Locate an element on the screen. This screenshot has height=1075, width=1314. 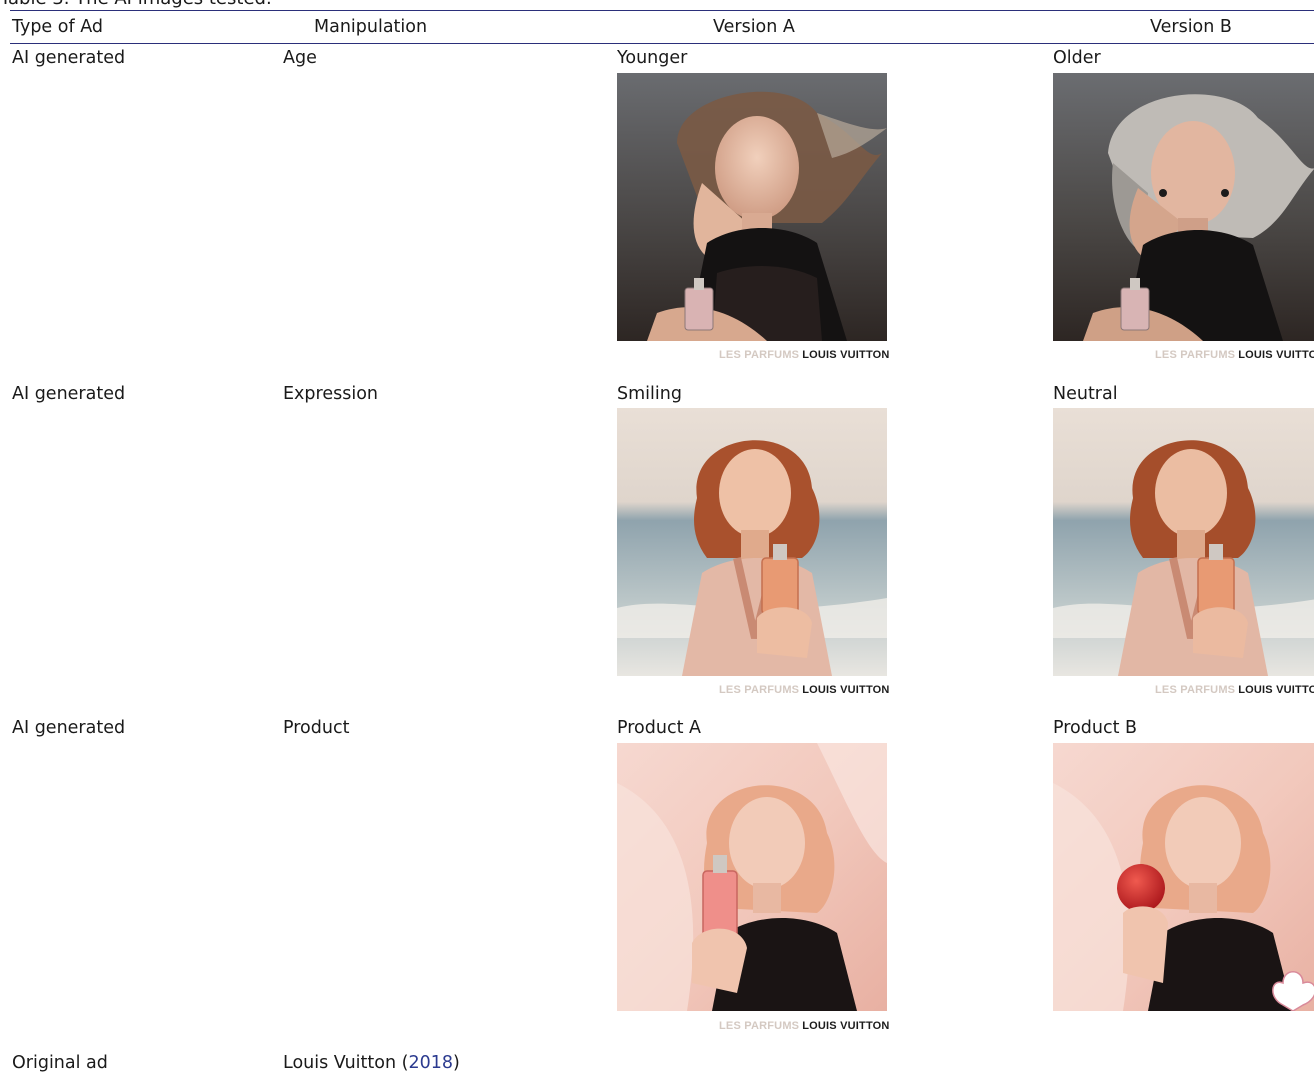
header-type-of-ad: Type of Ad is located at coordinates (57, 27).